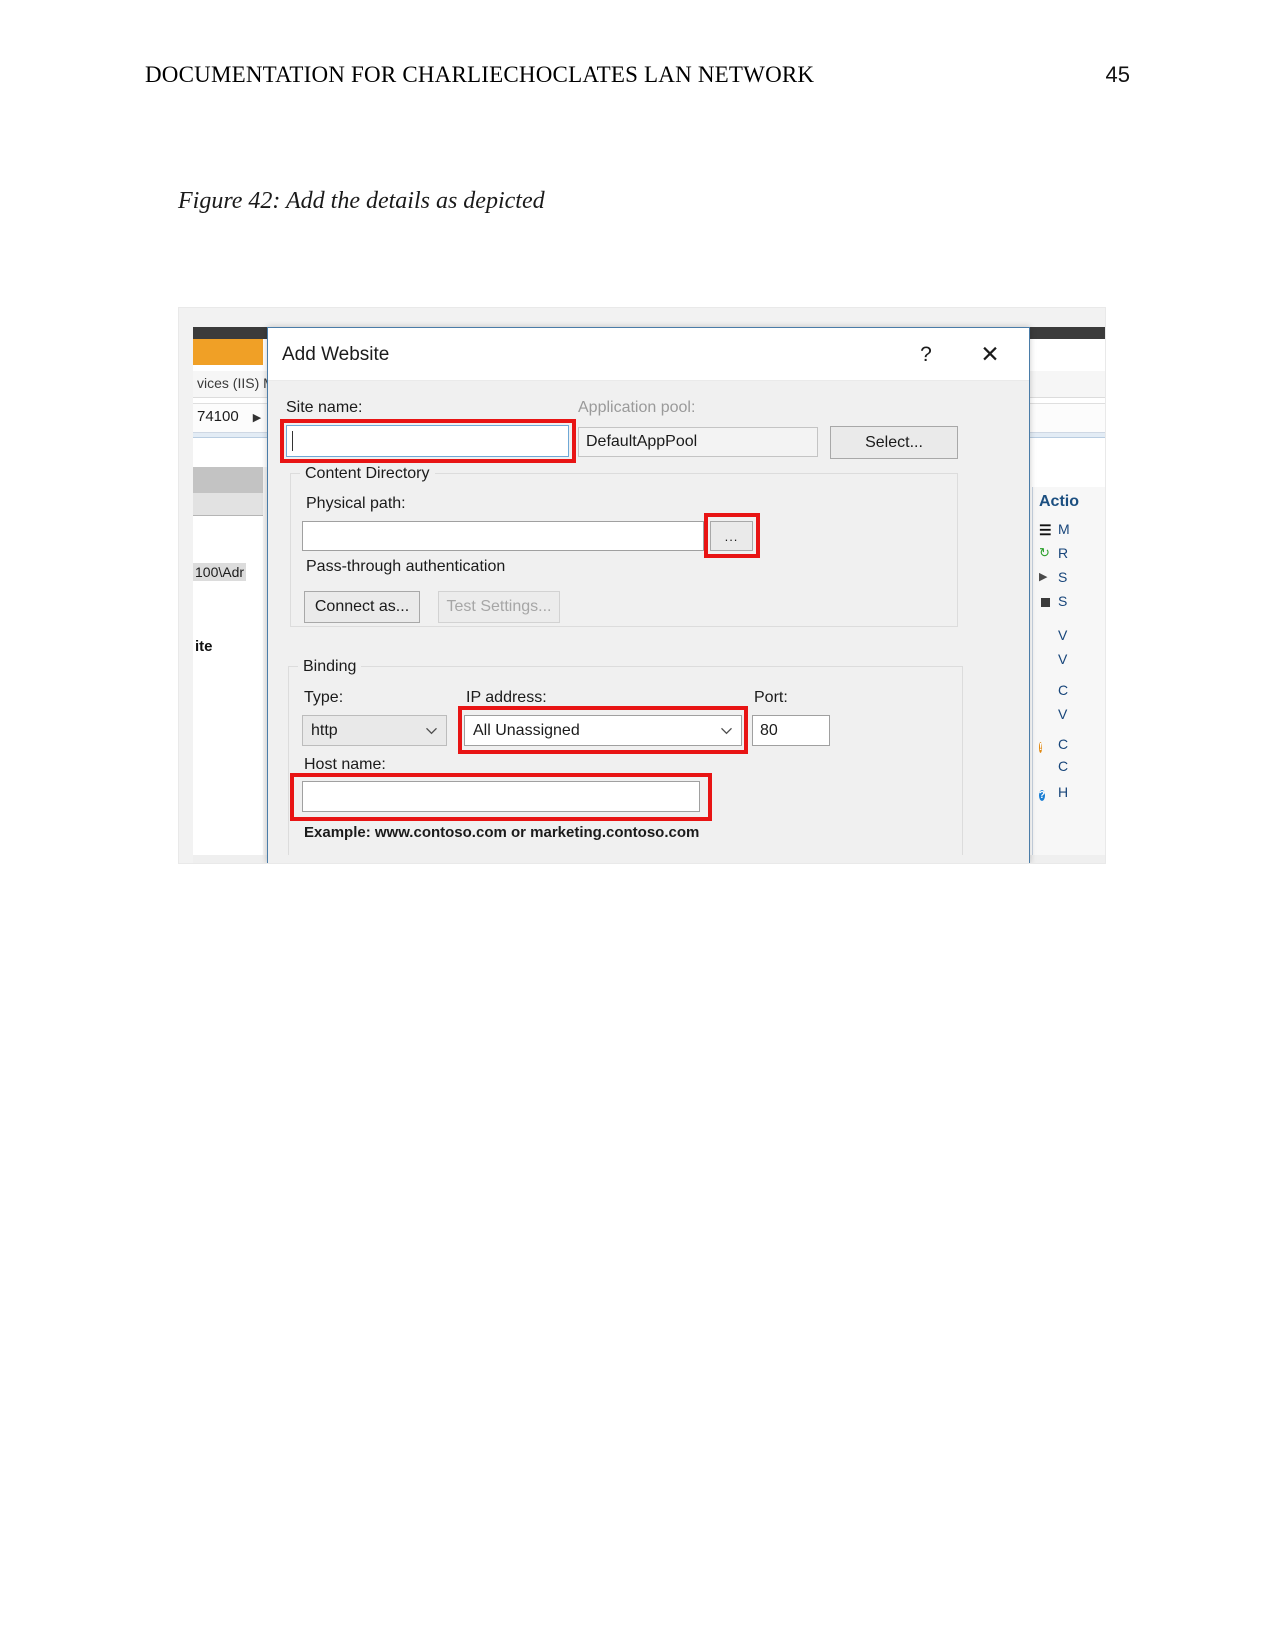 The width and height of the screenshot is (1275, 1650). I want to click on site-name-label: Site name:, so click(324, 407).